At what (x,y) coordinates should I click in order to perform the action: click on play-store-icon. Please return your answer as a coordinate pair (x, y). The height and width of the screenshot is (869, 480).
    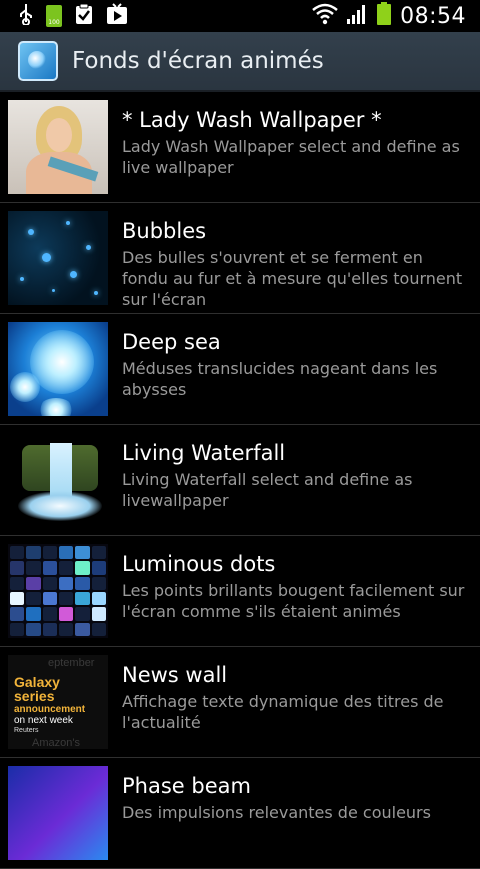
    Looking at the image, I should click on (117, 16).